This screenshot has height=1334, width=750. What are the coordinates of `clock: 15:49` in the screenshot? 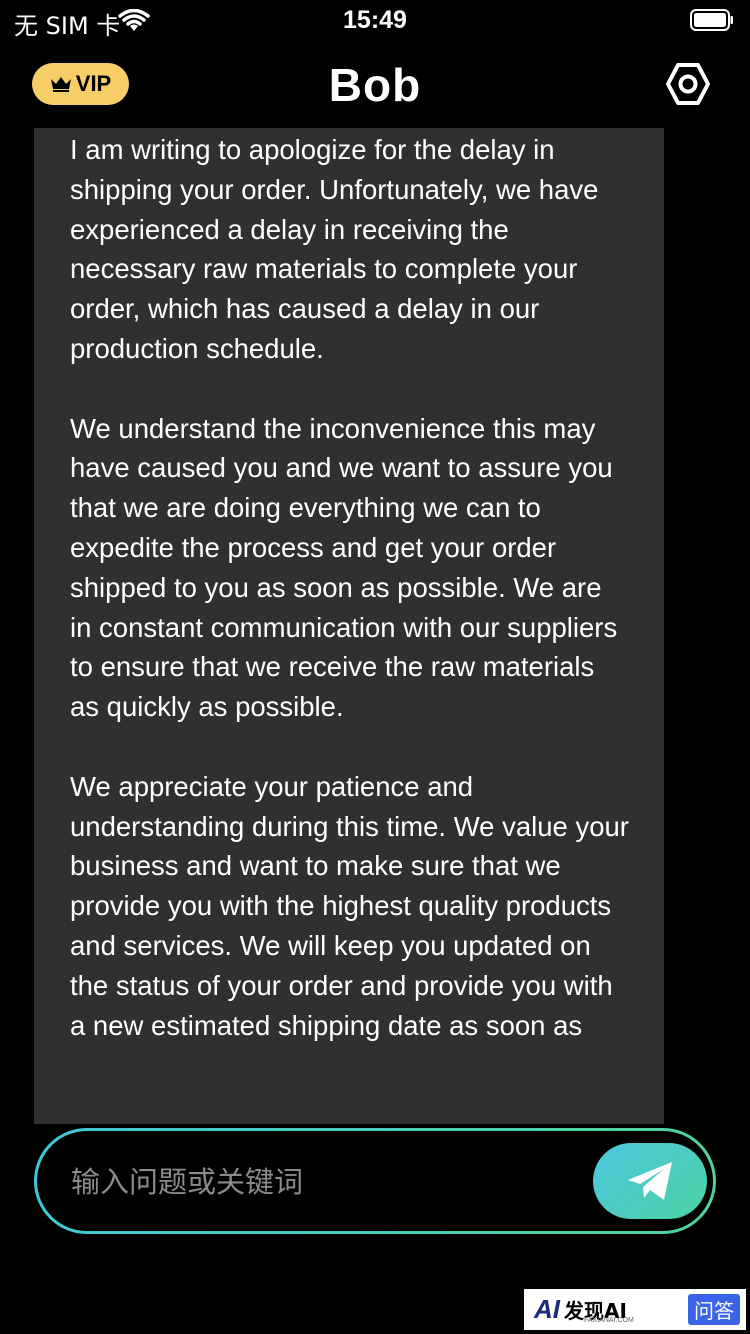 It's located at (375, 20).